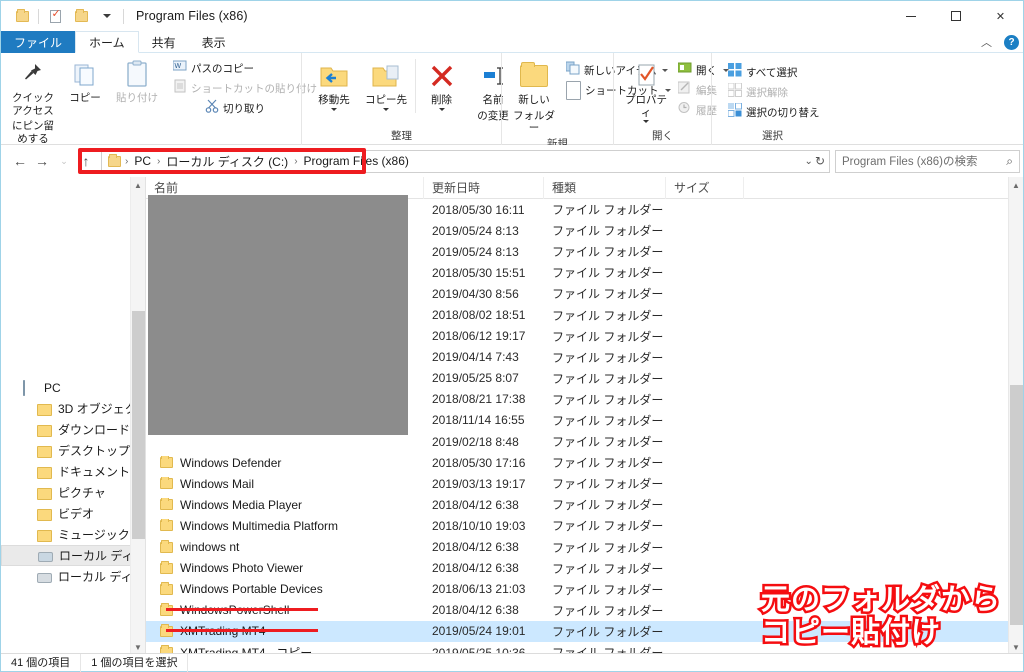  What do you see at coordinates (605, 188) in the screenshot?
I see `column-header-type: 種類` at bounding box center [605, 188].